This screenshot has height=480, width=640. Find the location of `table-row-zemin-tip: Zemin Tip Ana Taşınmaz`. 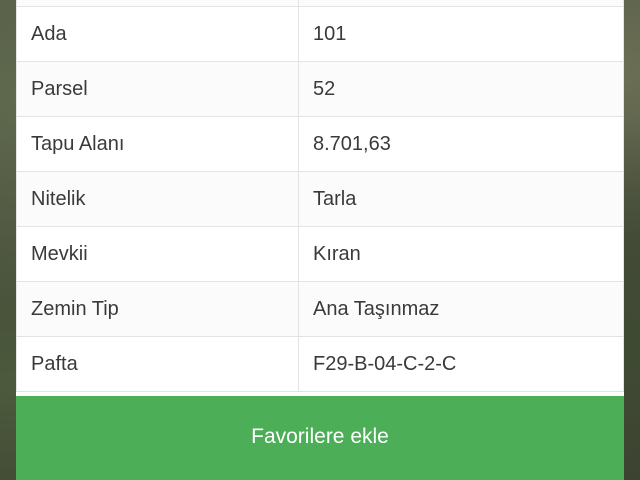

table-row-zemin-tip: Zemin Tip Ana Taşınmaz is located at coordinates (320, 309).